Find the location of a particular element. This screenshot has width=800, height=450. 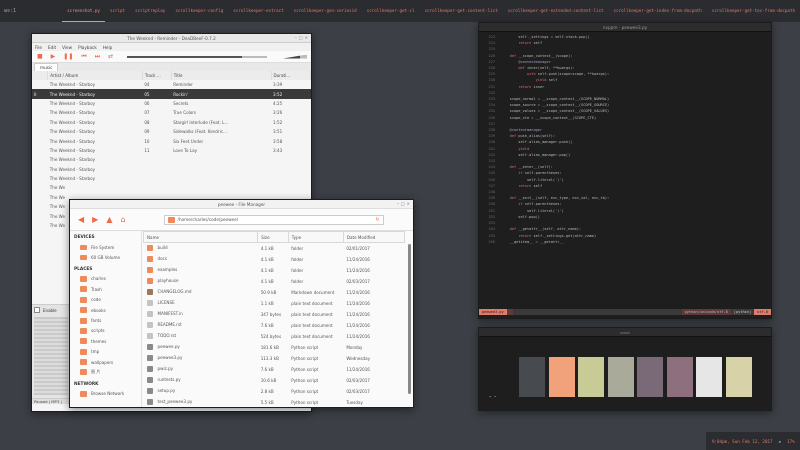

launcher-tab: scrollkeeper-gen-seriesid is located at coordinates (325, 11).